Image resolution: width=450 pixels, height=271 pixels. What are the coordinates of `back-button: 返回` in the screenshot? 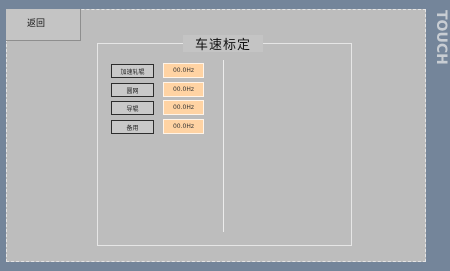 It's located at (43, 25).